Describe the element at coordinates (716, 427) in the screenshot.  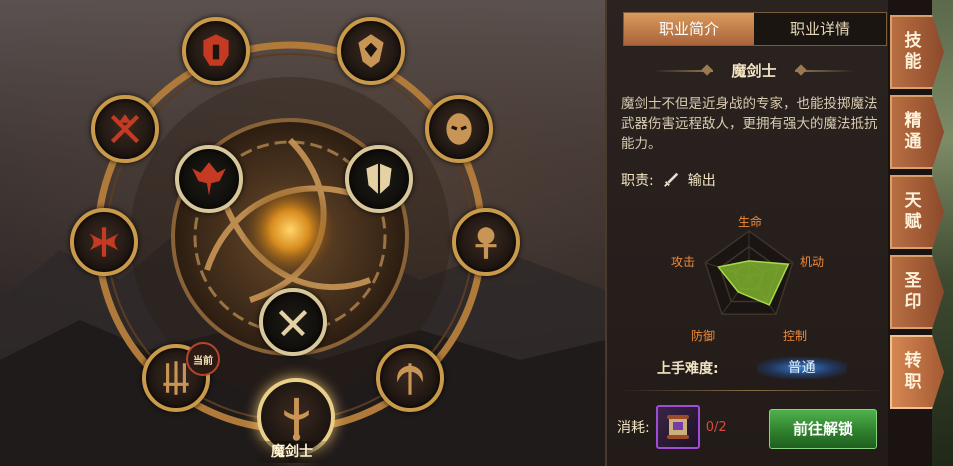
I see `cost-count: 0/2` at that location.